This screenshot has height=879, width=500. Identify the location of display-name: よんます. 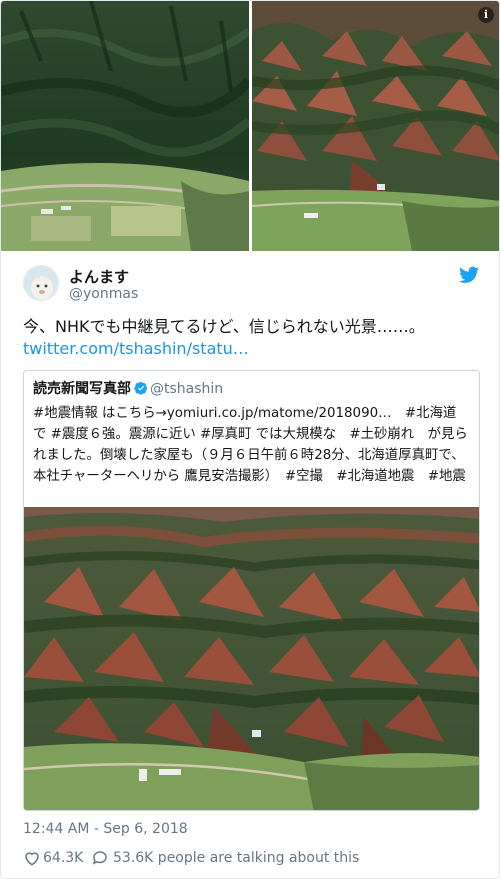
(99, 276).